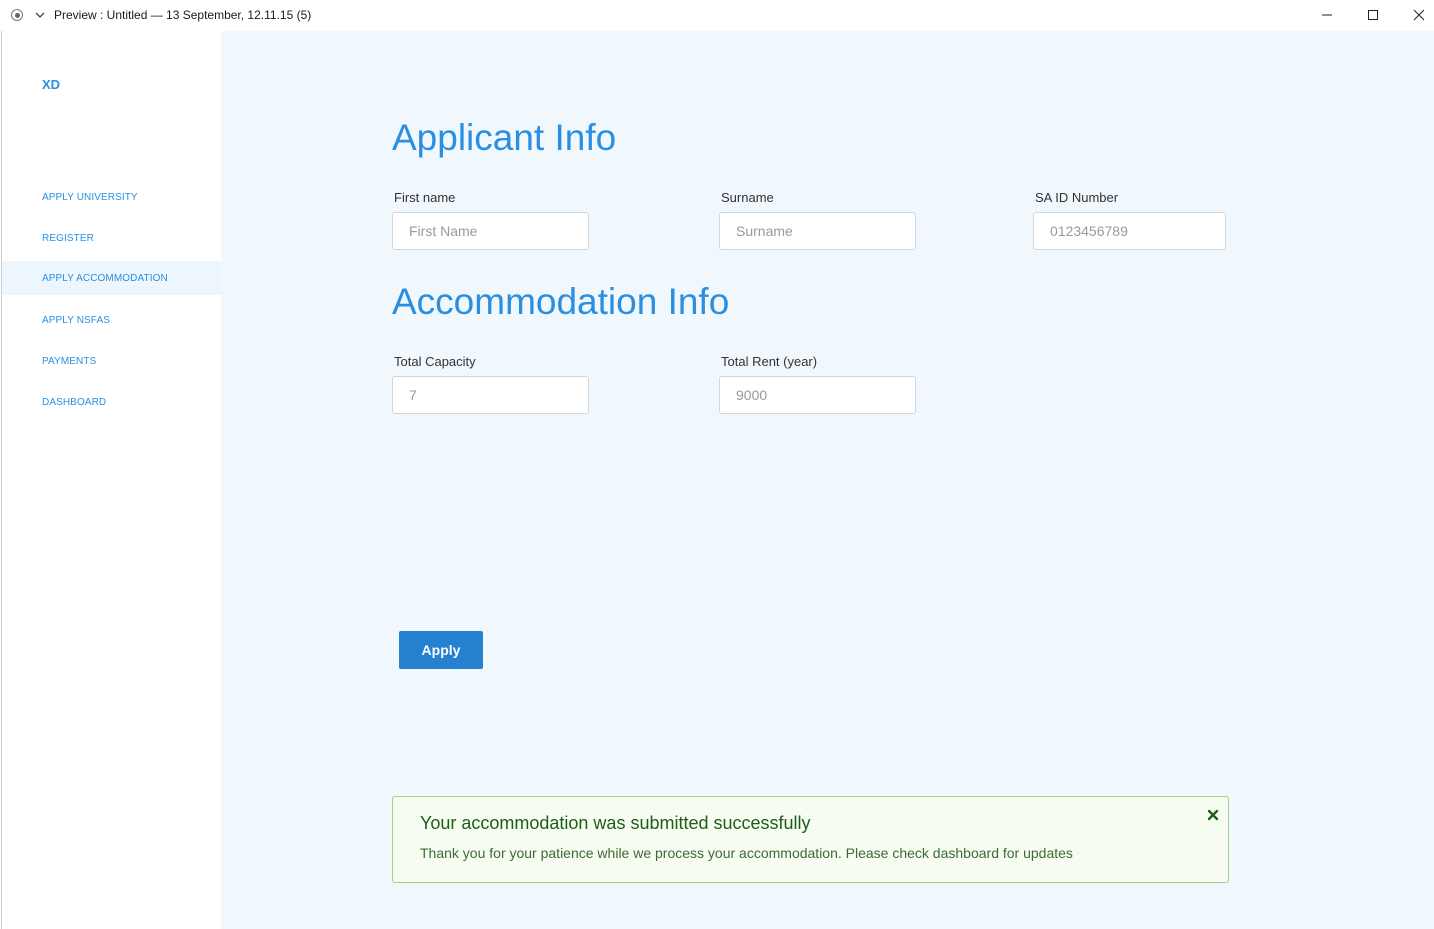 This screenshot has height=929, width=1434. I want to click on brand-logo: XD, so click(51, 84).